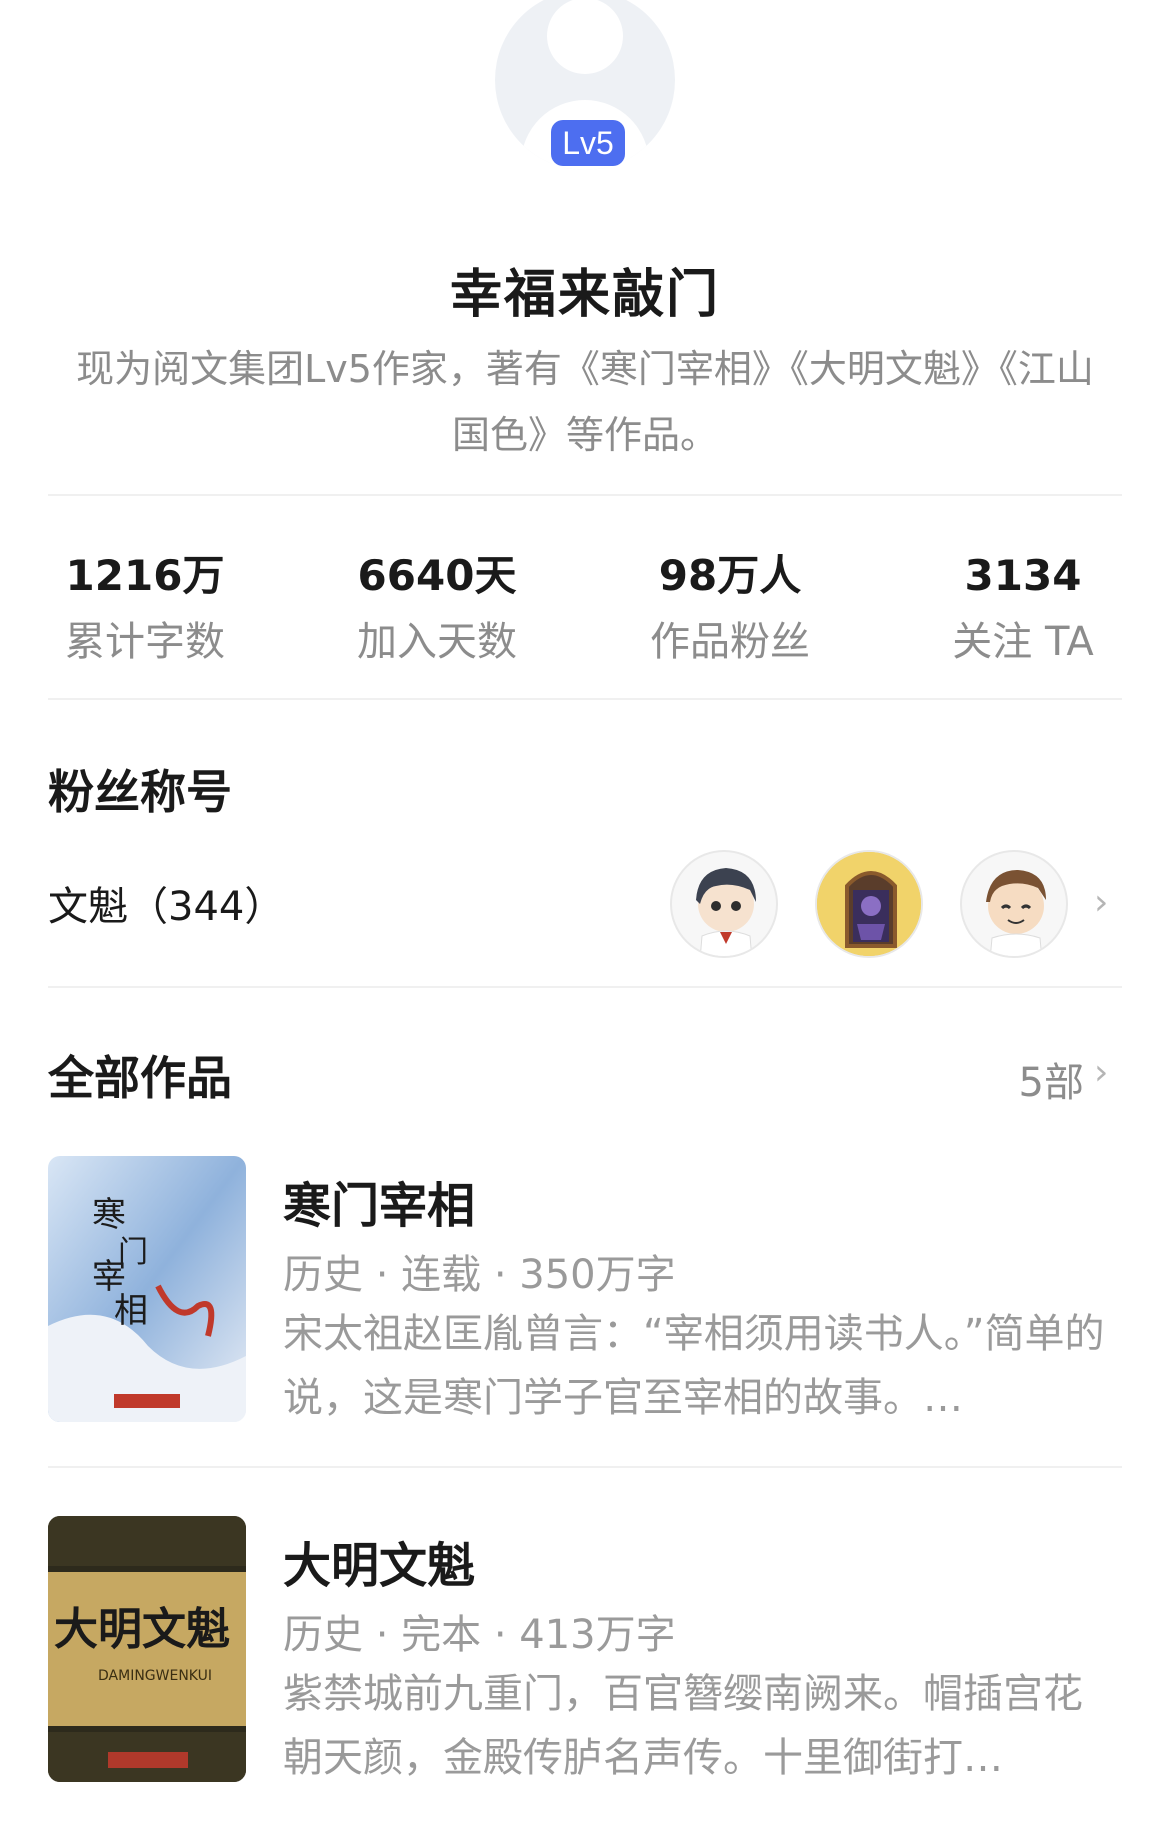 The image size is (1170, 1834). What do you see at coordinates (588, 143) in the screenshot?
I see `level-badge: Lv5` at bounding box center [588, 143].